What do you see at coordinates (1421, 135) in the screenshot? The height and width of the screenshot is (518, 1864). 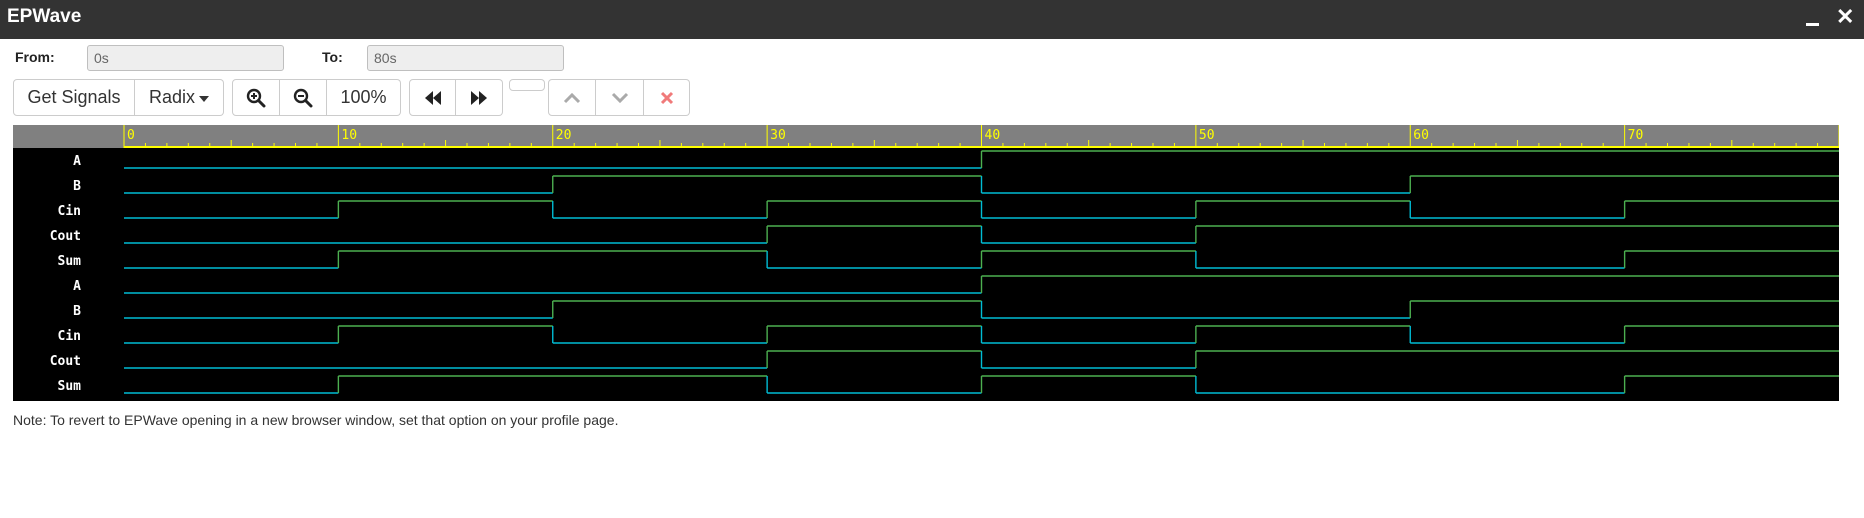 I see `ruler-label: 60` at bounding box center [1421, 135].